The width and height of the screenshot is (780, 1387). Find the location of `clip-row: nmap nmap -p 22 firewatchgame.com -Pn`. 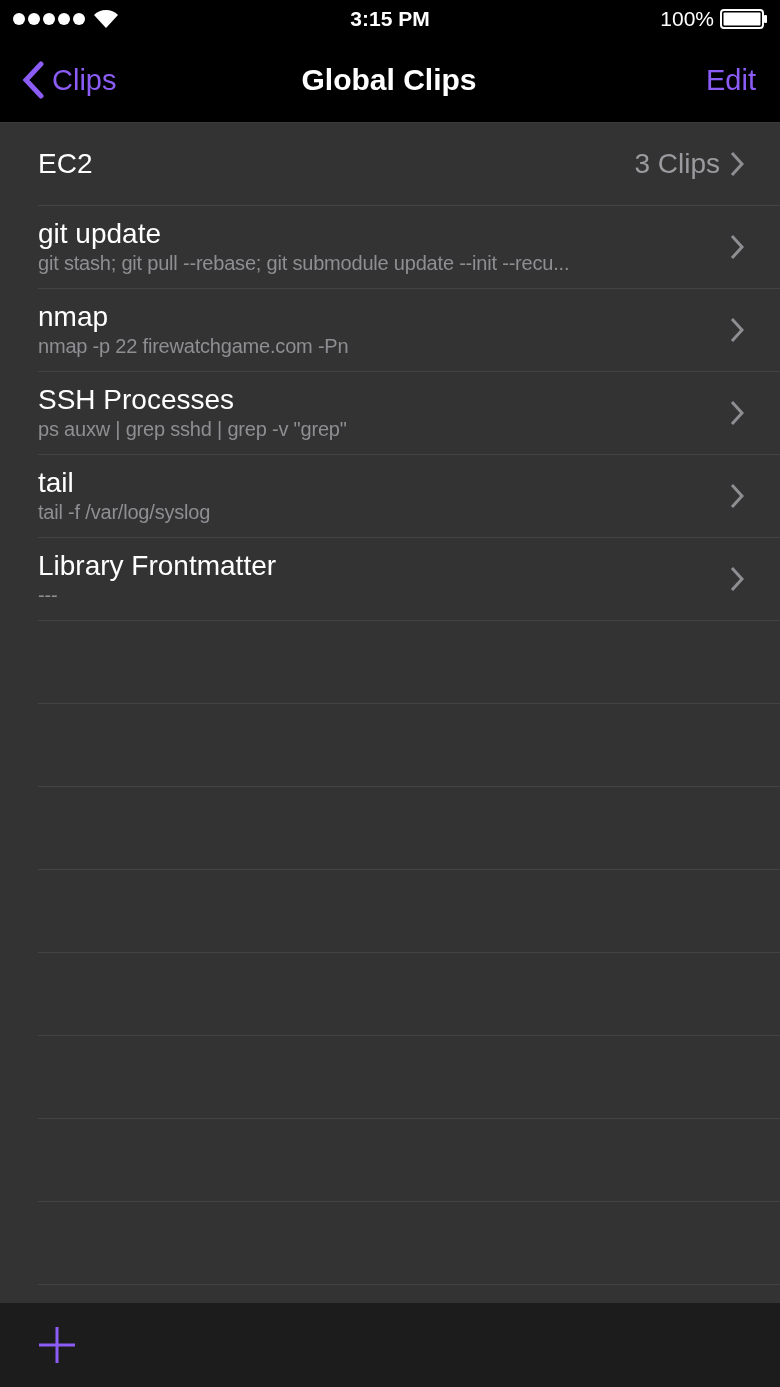

clip-row: nmap nmap -p 22 firewatchgame.com -Pn is located at coordinates (409, 330).